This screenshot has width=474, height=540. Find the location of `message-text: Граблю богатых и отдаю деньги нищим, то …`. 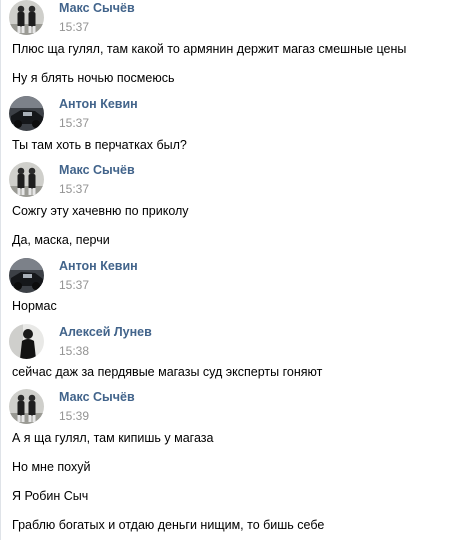

message-text: Граблю богатых и отдаю деньги нищим, то … is located at coordinates (168, 525).